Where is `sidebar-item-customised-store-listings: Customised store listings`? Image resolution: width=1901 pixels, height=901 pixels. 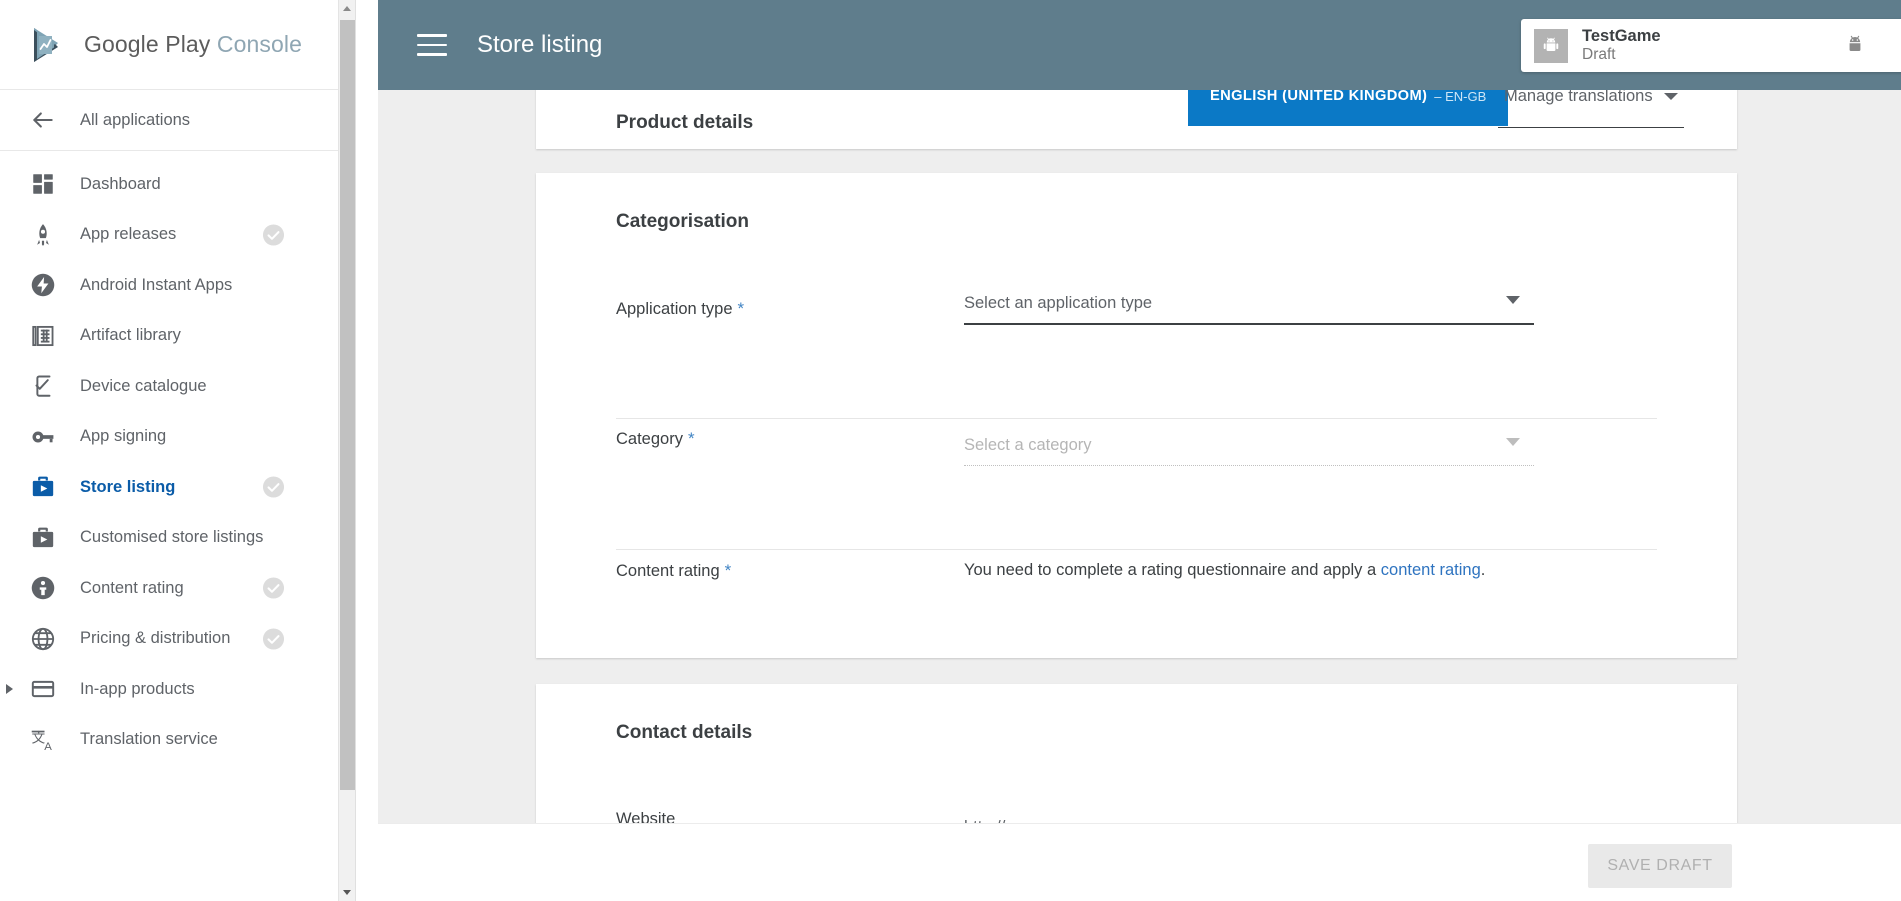 sidebar-item-customised-store-listings: Customised store listings is located at coordinates (177, 538).